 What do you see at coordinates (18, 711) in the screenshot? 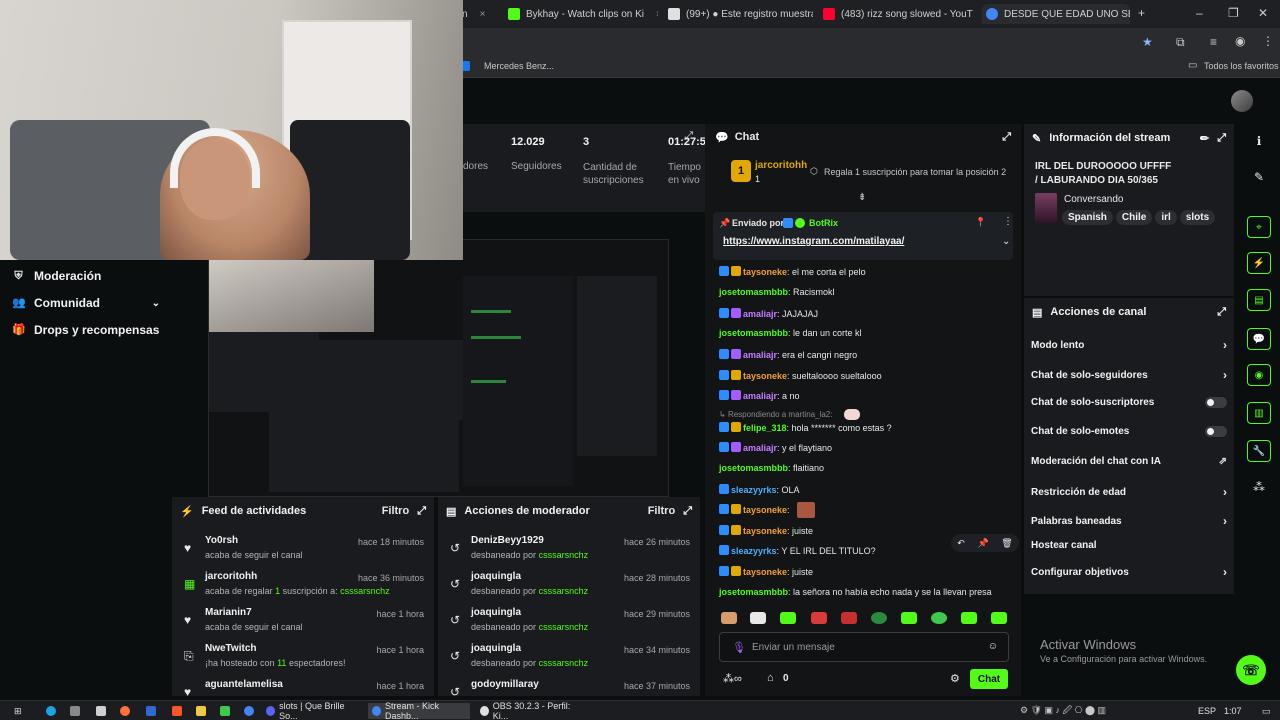
I see `start-icon: ⊞` at bounding box center [18, 711].